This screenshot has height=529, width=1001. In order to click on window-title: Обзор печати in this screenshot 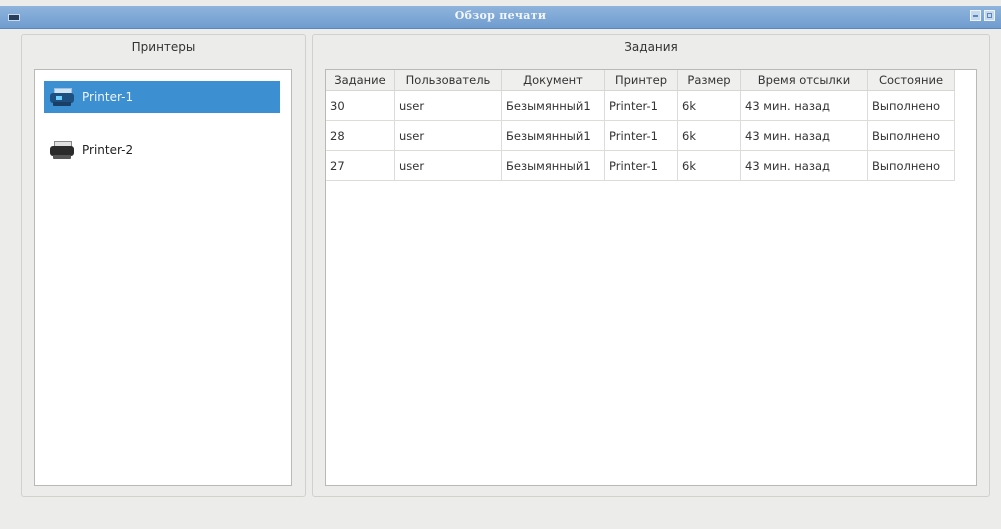, I will do `click(500, 15)`.